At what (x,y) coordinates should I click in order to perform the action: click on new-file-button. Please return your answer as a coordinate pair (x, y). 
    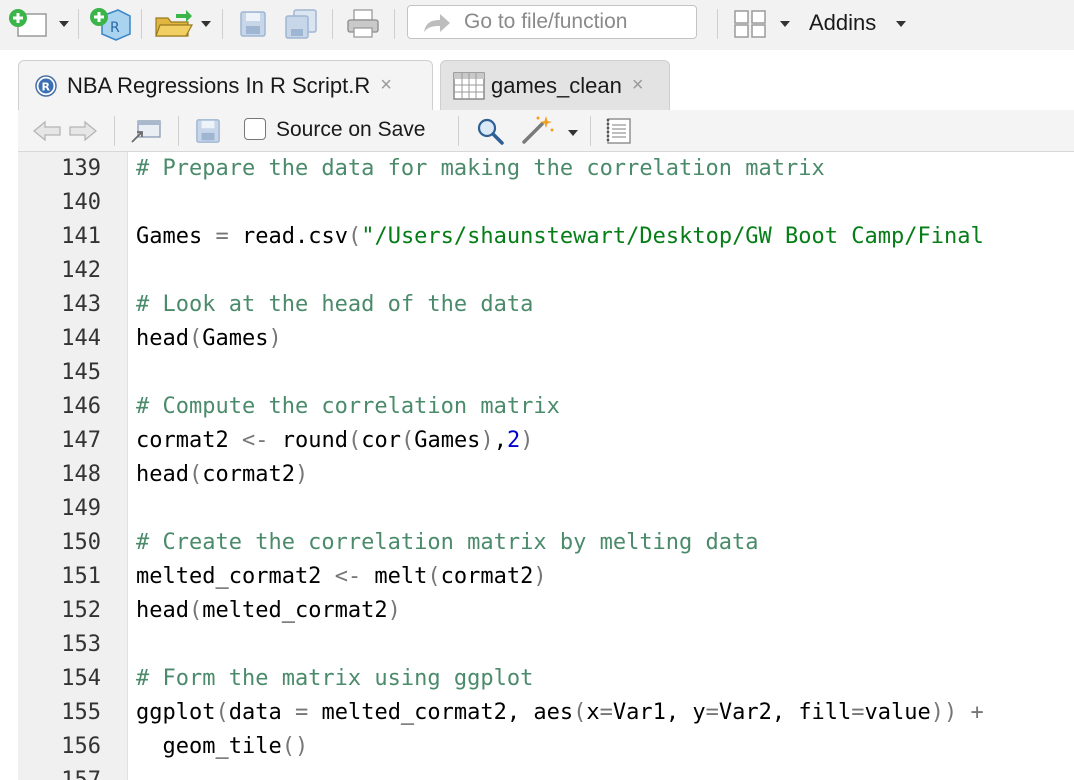
    Looking at the image, I should click on (28, 23).